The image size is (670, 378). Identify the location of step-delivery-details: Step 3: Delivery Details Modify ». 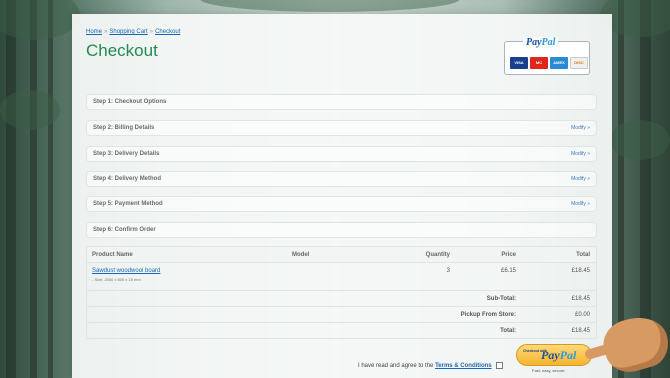
(341, 154).